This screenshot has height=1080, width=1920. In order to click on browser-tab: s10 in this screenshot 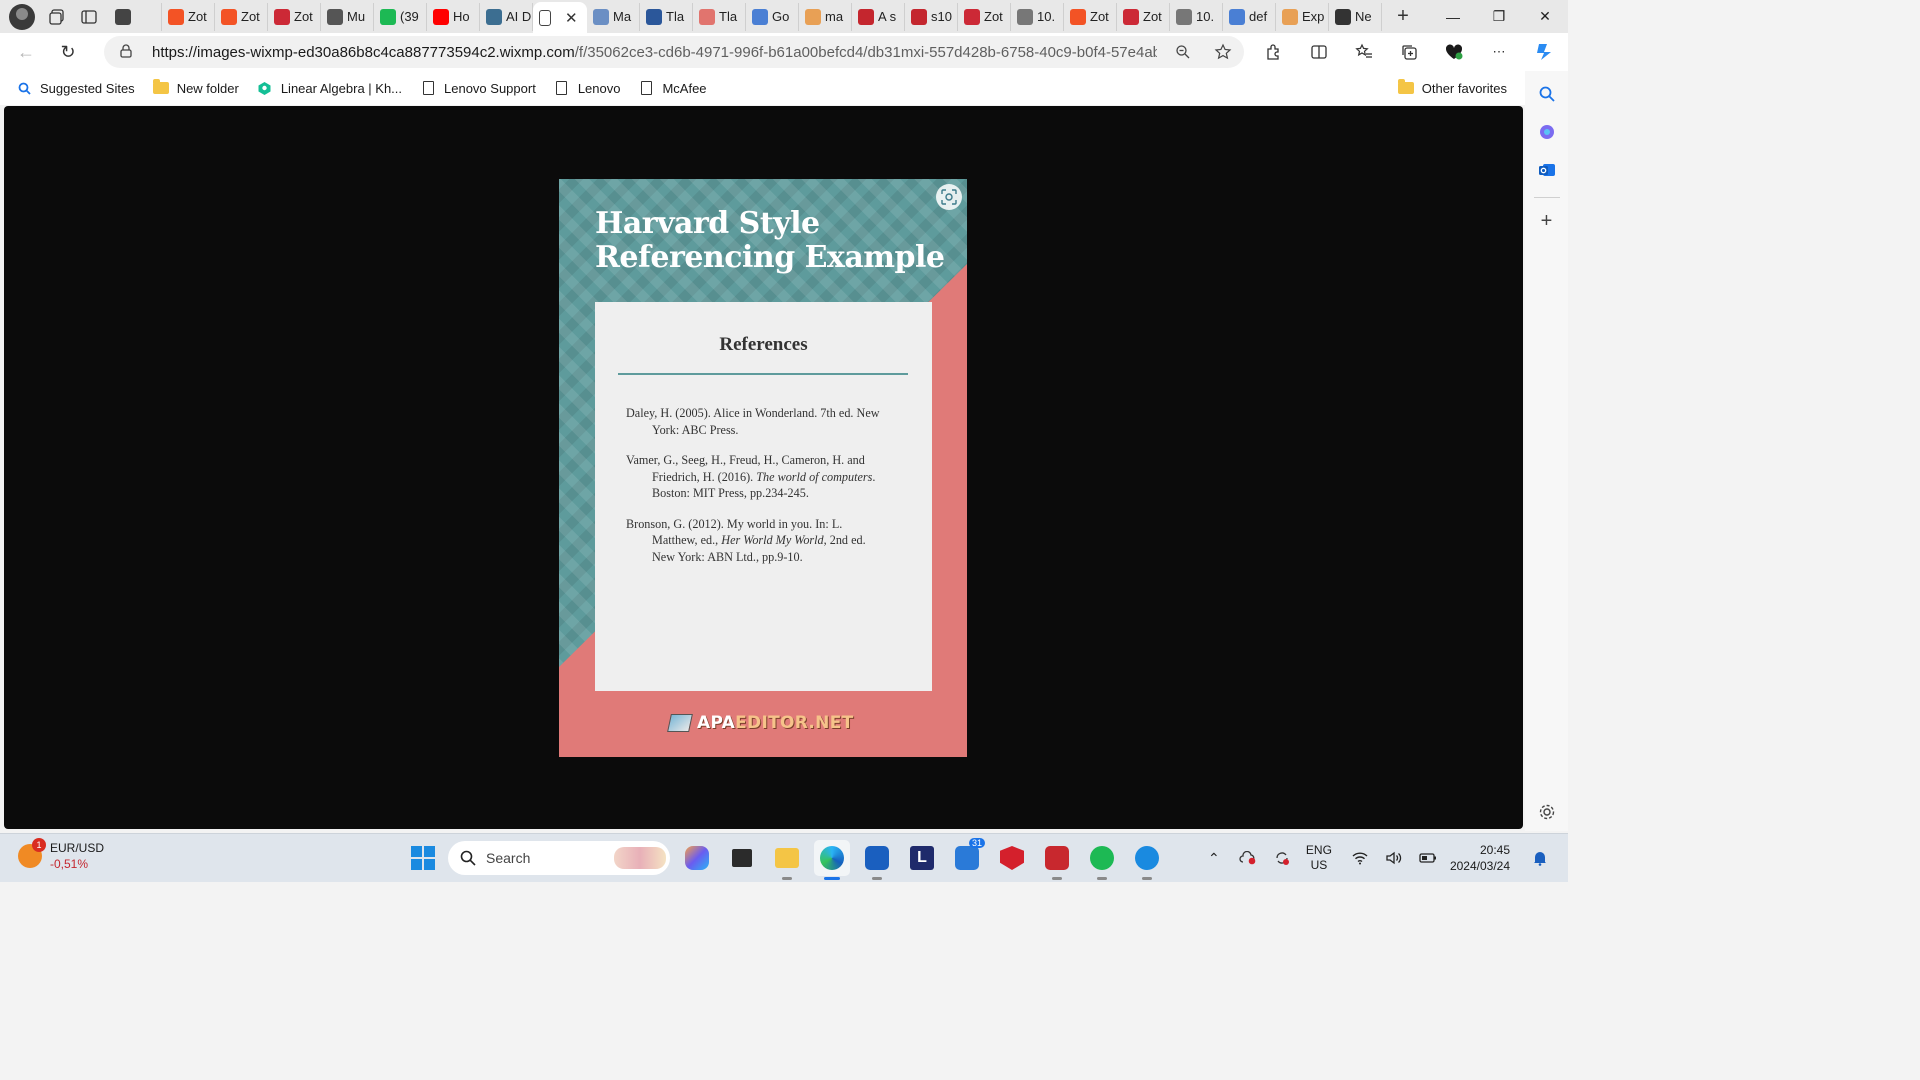, I will do `click(931, 16)`.